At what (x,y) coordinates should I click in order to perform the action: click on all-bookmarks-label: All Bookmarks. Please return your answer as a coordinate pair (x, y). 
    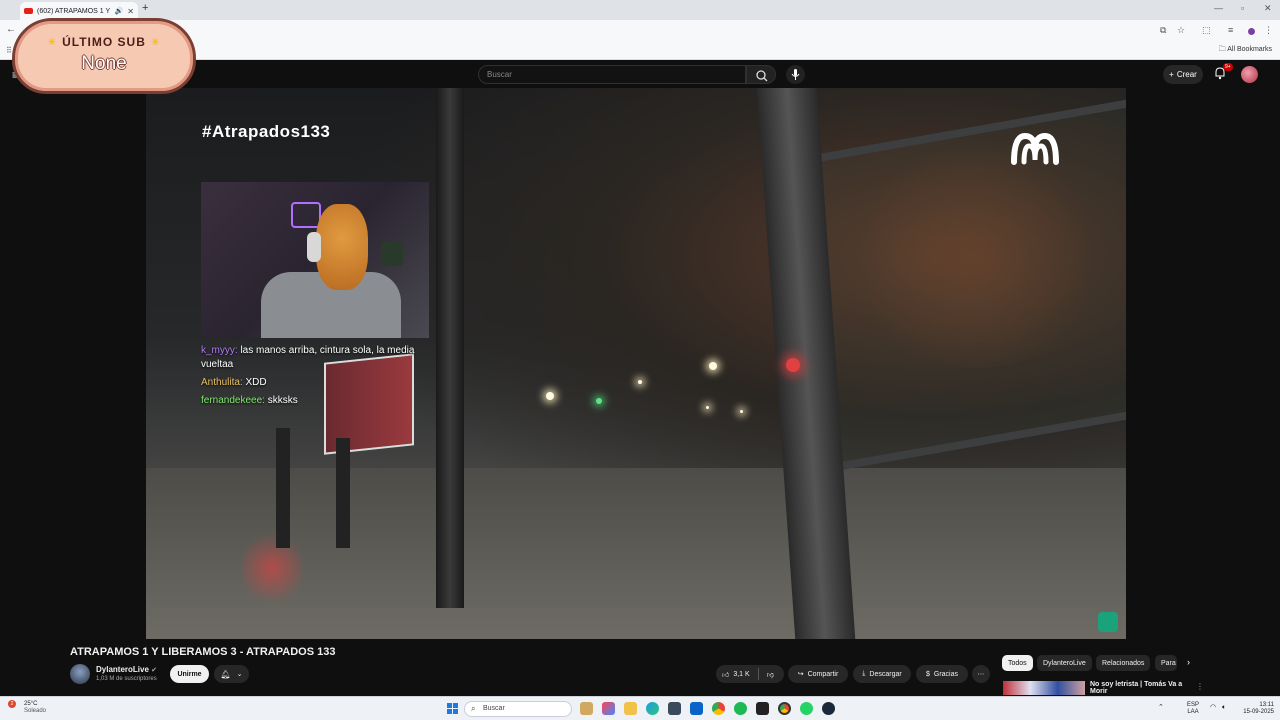
    Looking at the image, I should click on (1249, 49).